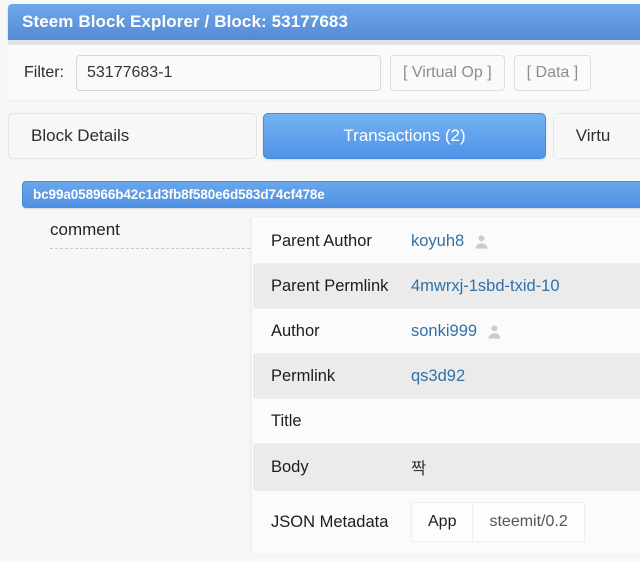 This screenshot has height=562, width=640. What do you see at coordinates (528, 521) in the screenshot?
I see `json-metadata-value: steemit/0.2` at bounding box center [528, 521].